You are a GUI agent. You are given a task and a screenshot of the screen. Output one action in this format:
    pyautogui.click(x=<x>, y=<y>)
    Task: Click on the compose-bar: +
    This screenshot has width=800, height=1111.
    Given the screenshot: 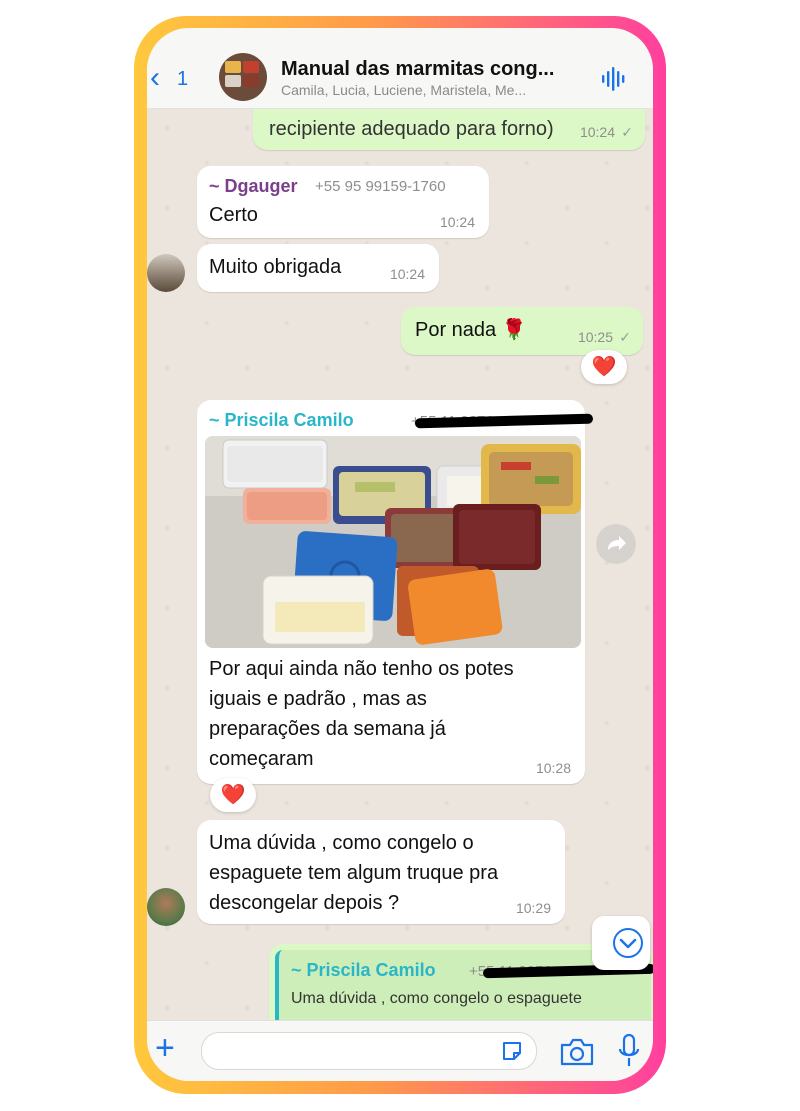 What is the action you would take?
    pyautogui.click(x=400, y=1050)
    